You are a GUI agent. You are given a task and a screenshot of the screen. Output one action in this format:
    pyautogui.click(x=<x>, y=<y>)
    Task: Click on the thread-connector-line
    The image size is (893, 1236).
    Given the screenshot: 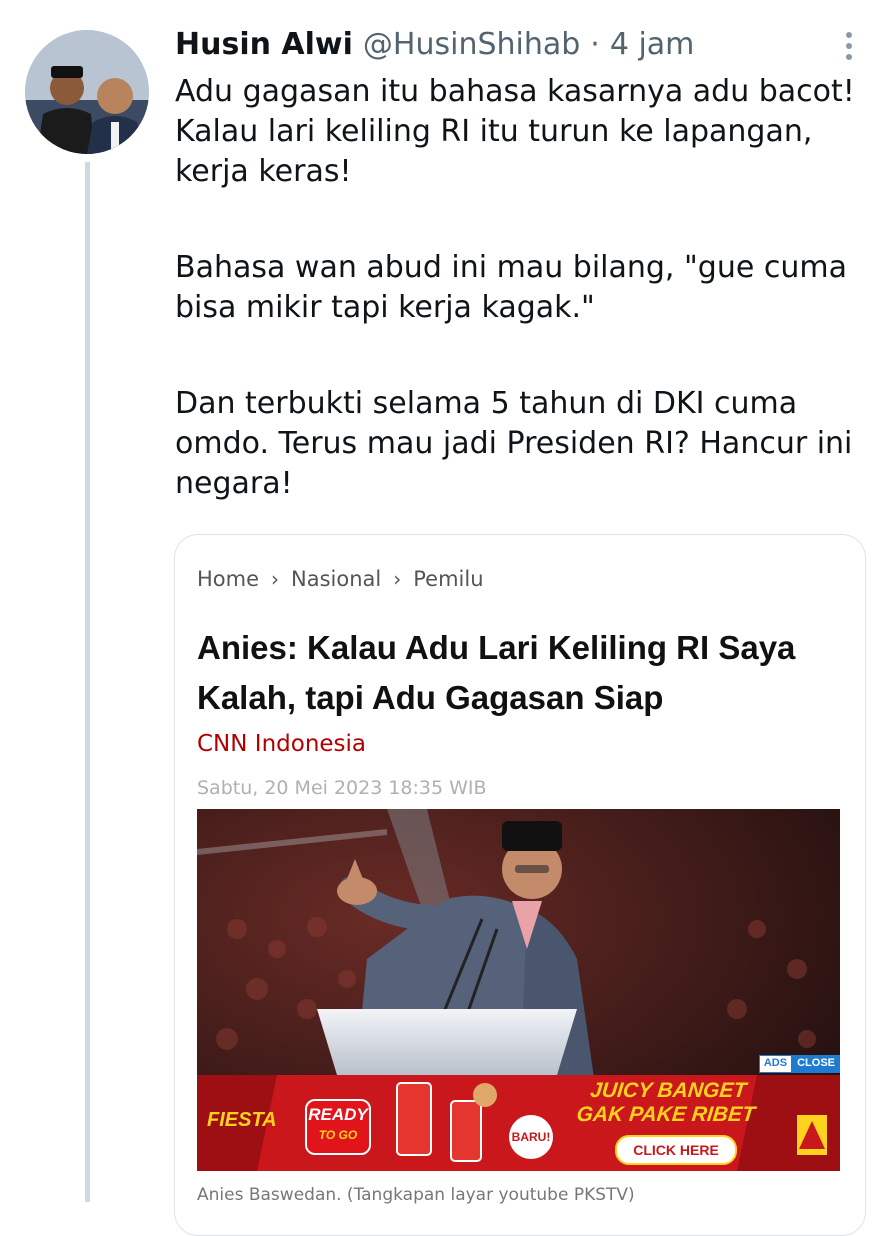 What is the action you would take?
    pyautogui.click(x=87, y=682)
    